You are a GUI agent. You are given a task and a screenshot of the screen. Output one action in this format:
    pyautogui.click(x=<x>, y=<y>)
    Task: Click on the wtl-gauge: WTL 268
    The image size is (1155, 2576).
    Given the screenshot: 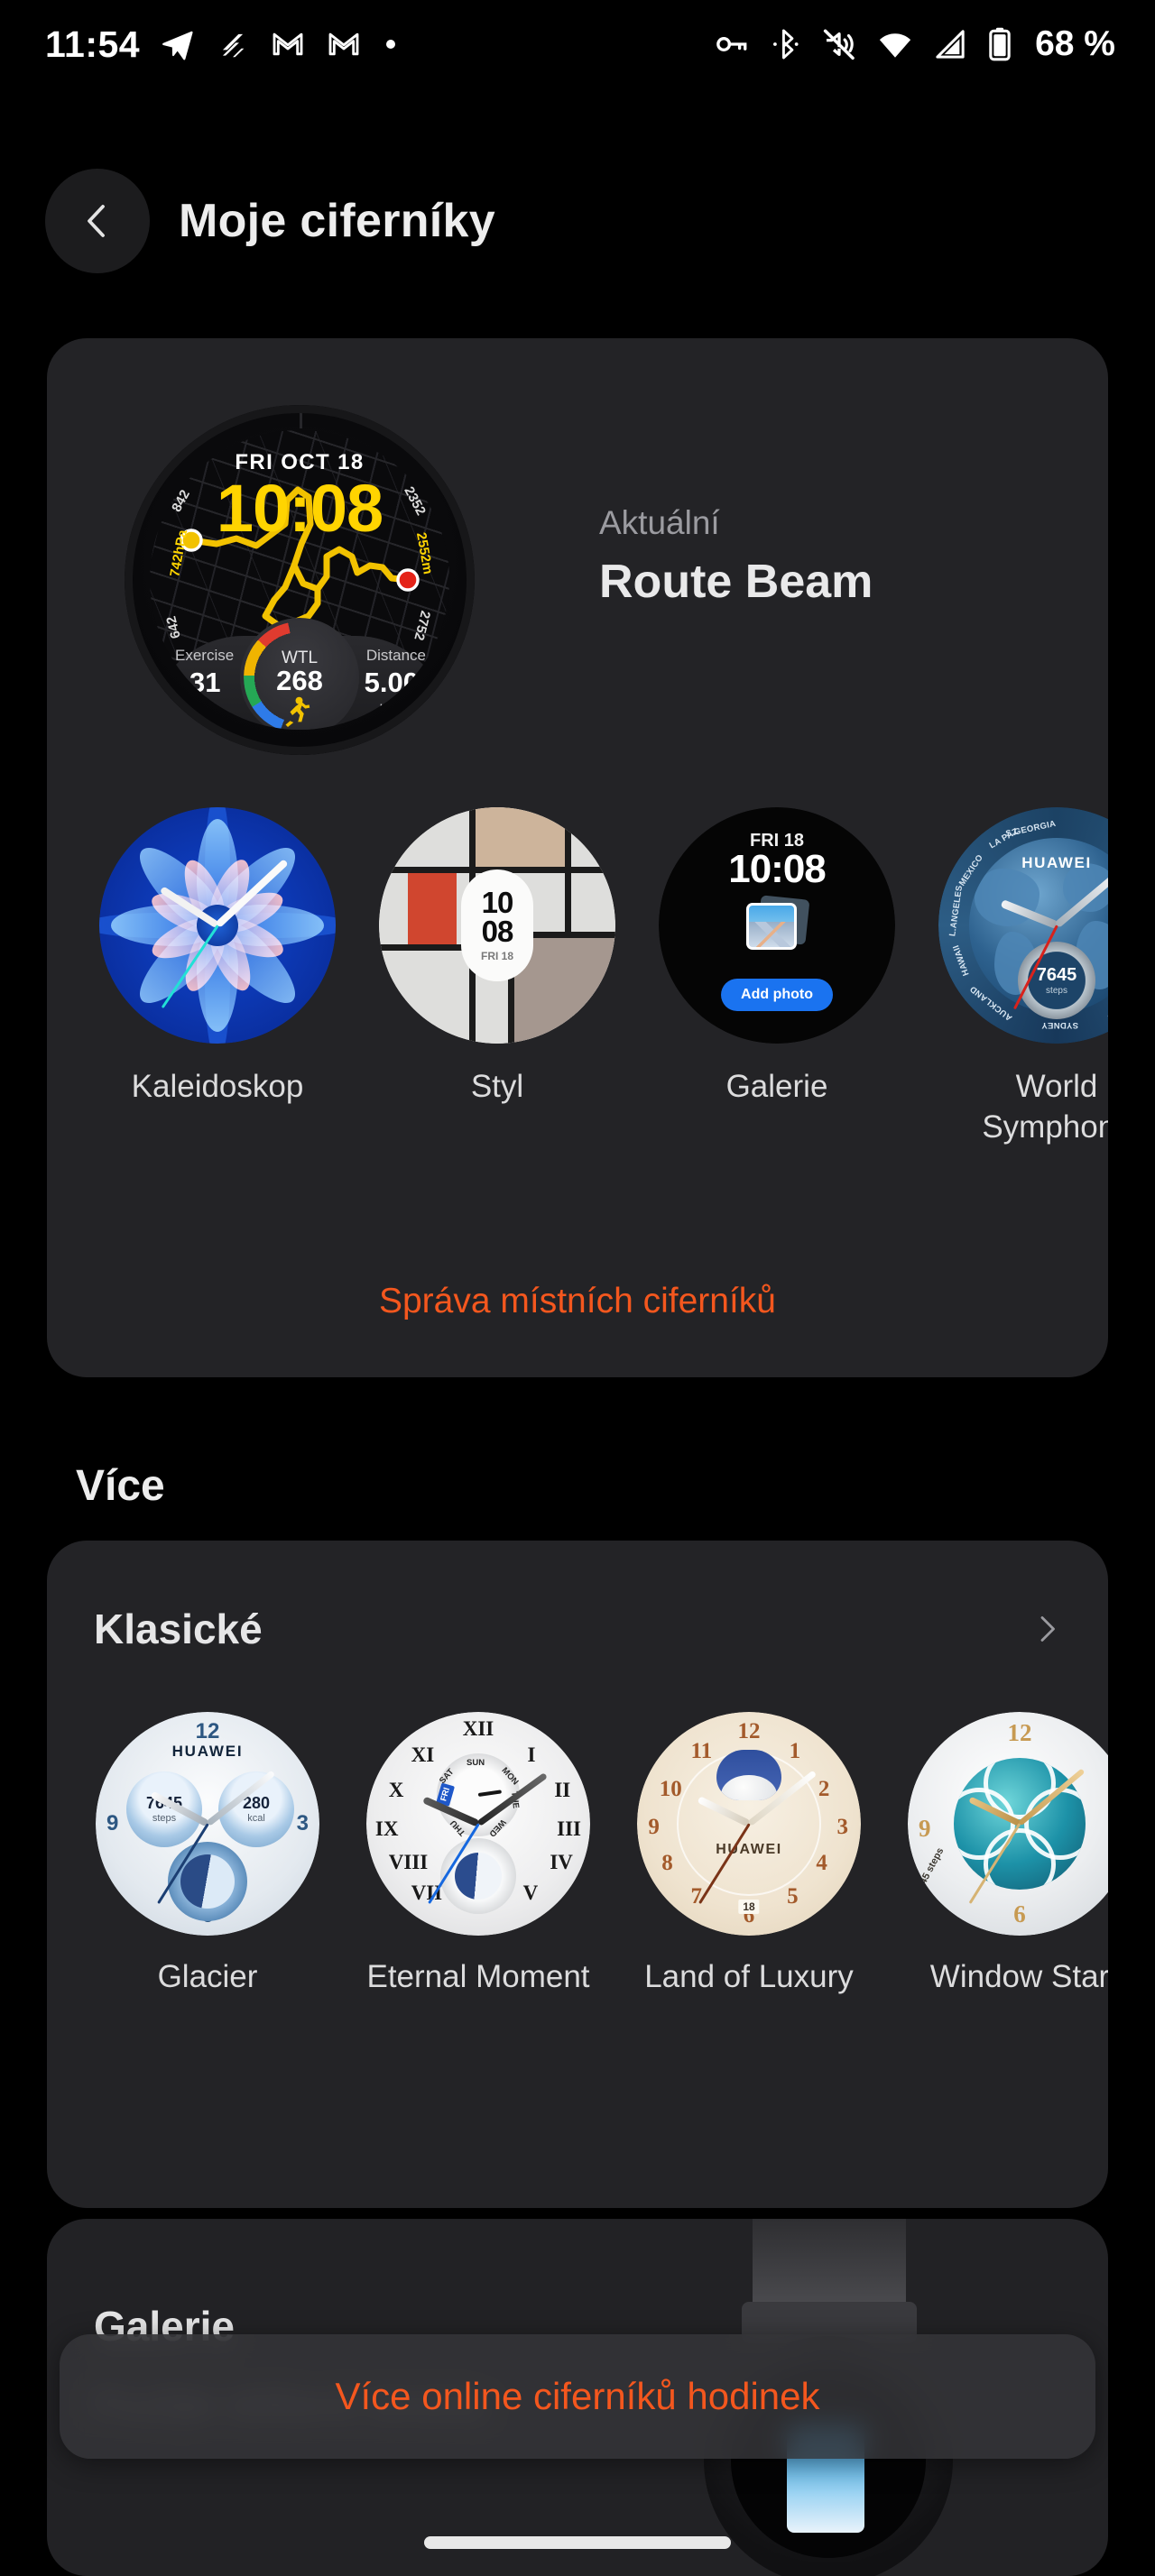 What is the action you would take?
    pyautogui.click(x=299, y=674)
    